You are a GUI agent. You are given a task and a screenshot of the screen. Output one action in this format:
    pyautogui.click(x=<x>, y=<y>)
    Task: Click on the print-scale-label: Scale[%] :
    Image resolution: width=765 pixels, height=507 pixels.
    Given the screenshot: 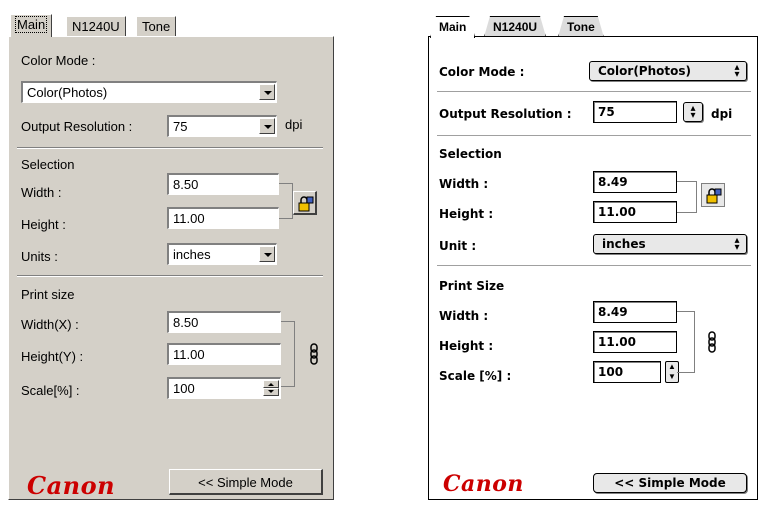 What is the action you would take?
    pyautogui.click(x=50, y=390)
    